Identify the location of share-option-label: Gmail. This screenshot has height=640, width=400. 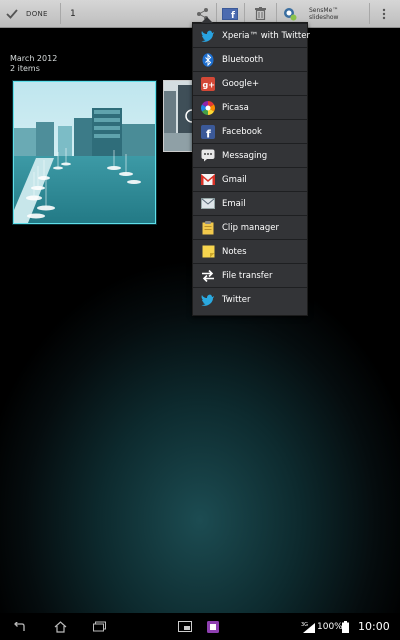
(234, 179).